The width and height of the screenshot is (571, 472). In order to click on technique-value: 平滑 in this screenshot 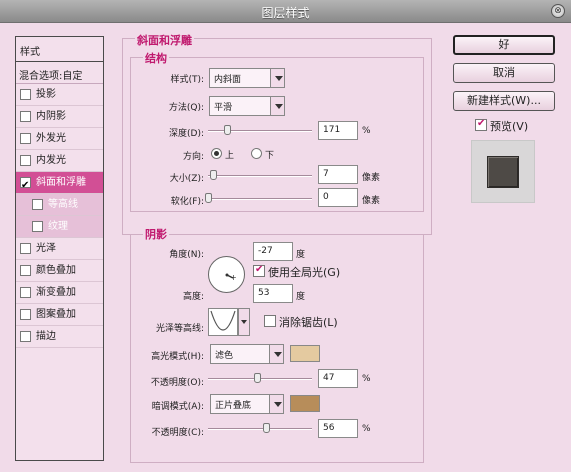, I will do `click(223, 108)`.